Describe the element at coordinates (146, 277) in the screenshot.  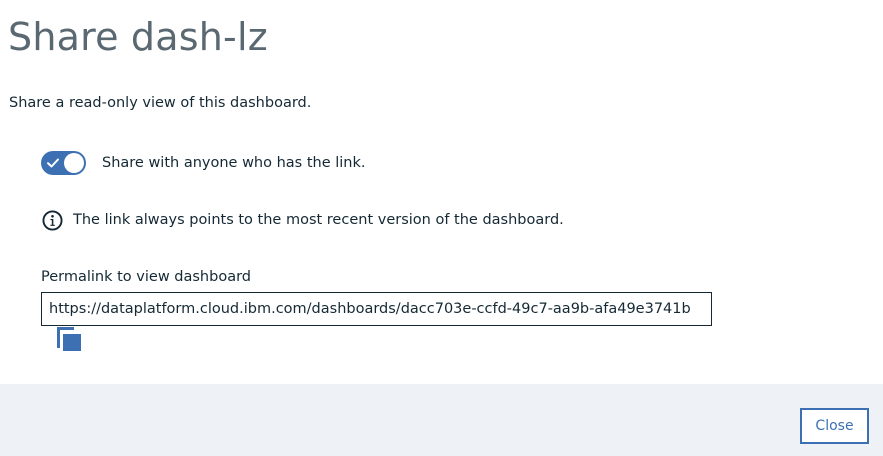
I see `permalink-label: Permalink to view dashboard` at that location.